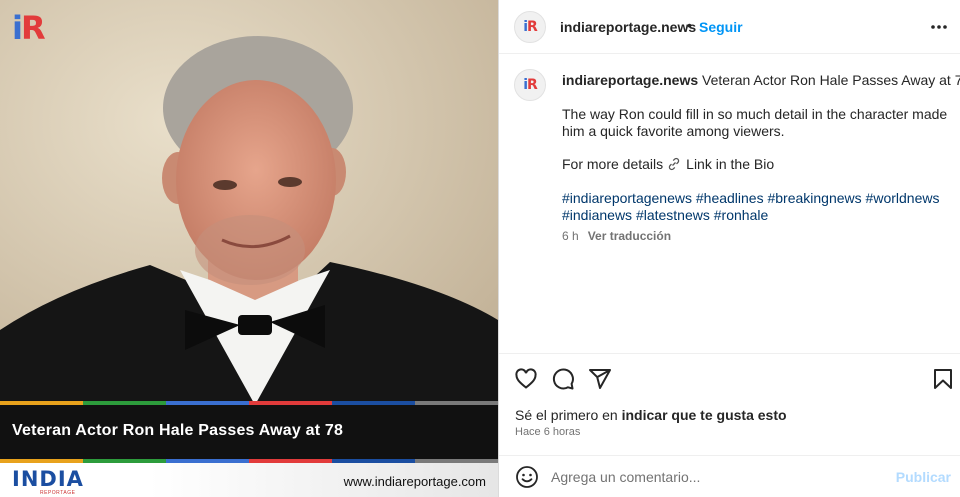  I want to click on caption-details: For more details Link in the Bio, so click(668, 164).